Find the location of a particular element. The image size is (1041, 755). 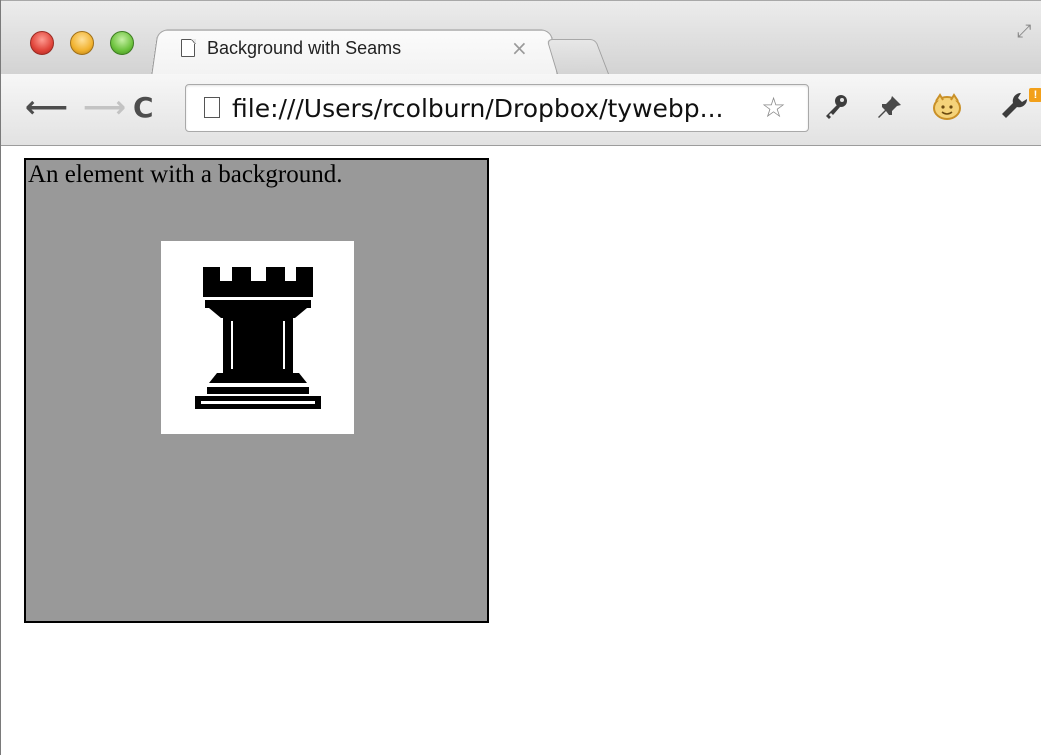

bookmark-star-icon: ☆ is located at coordinates (773, 107).